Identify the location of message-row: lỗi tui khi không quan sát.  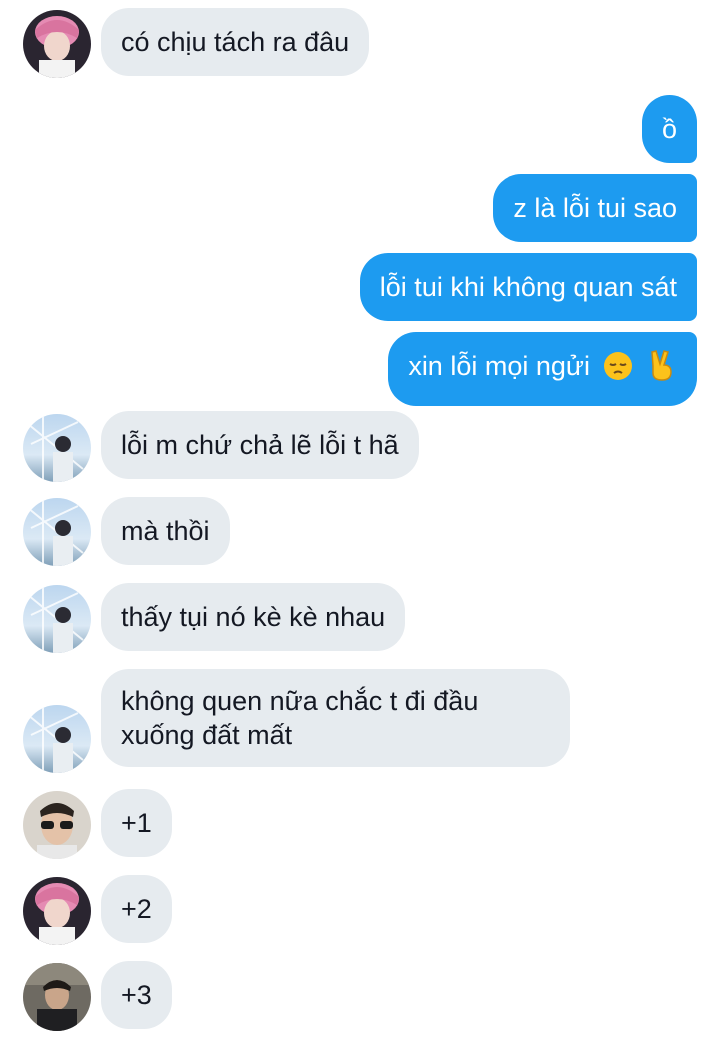
(360, 288).